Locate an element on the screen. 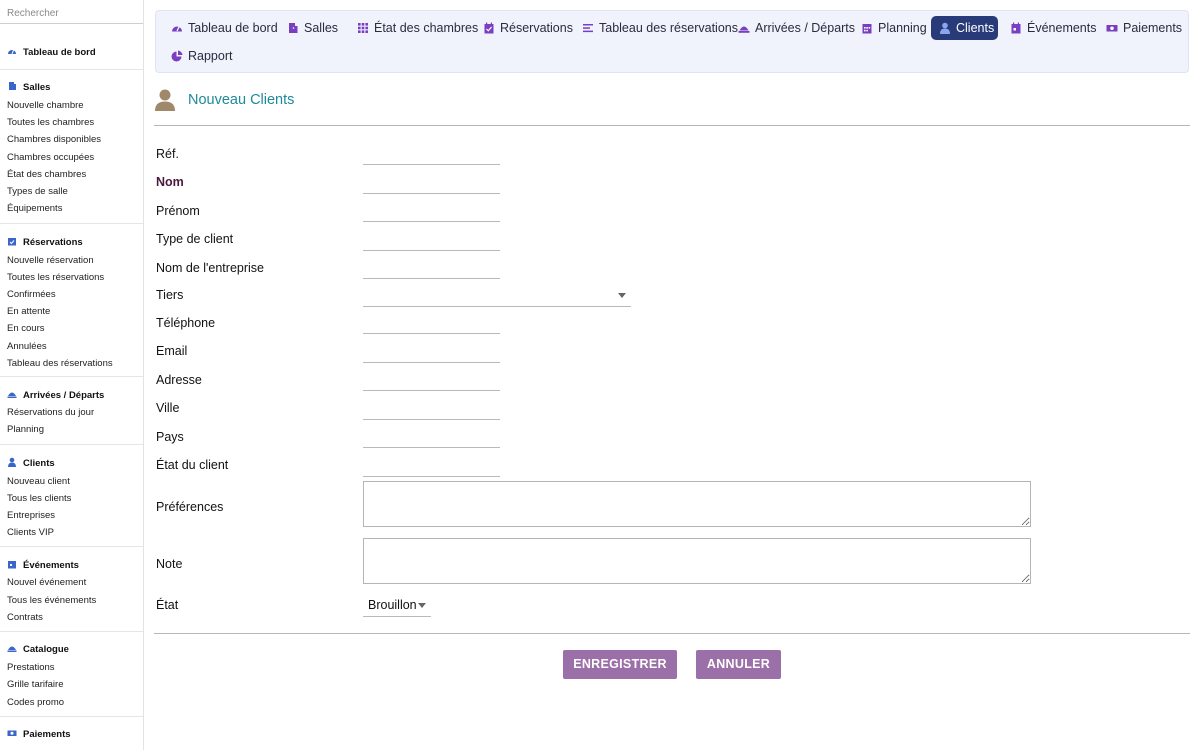 The height and width of the screenshot is (750, 1200). pie-chart-icon is located at coordinates (177, 56).